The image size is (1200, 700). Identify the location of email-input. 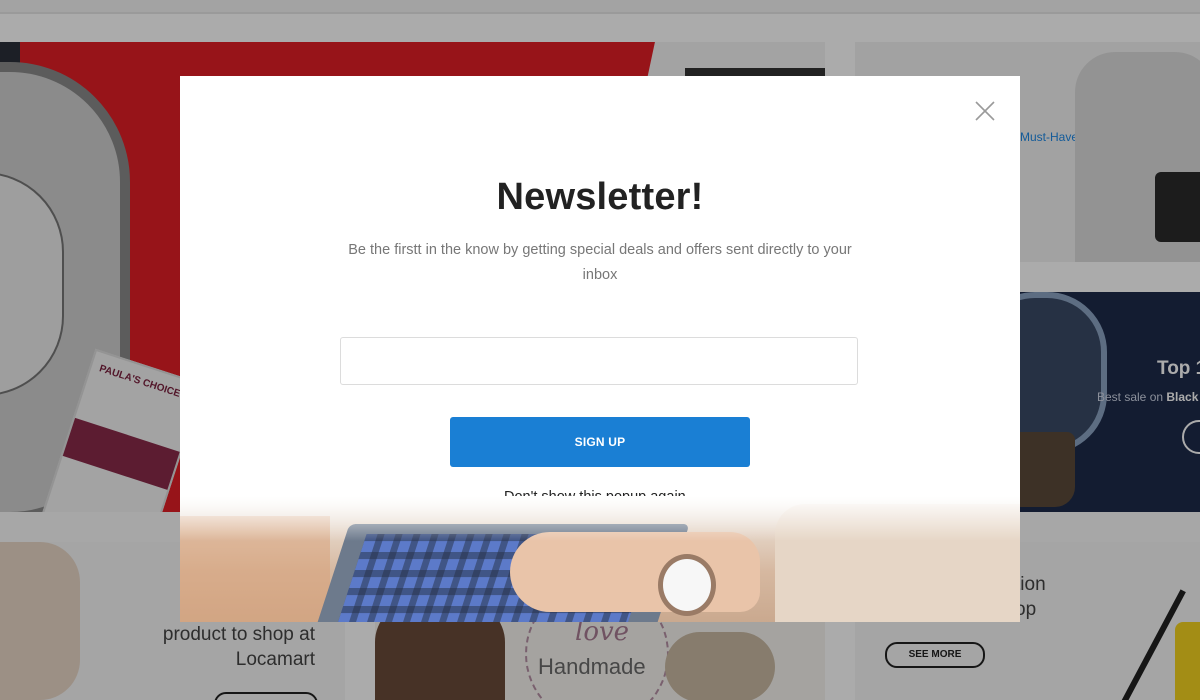
(599, 361).